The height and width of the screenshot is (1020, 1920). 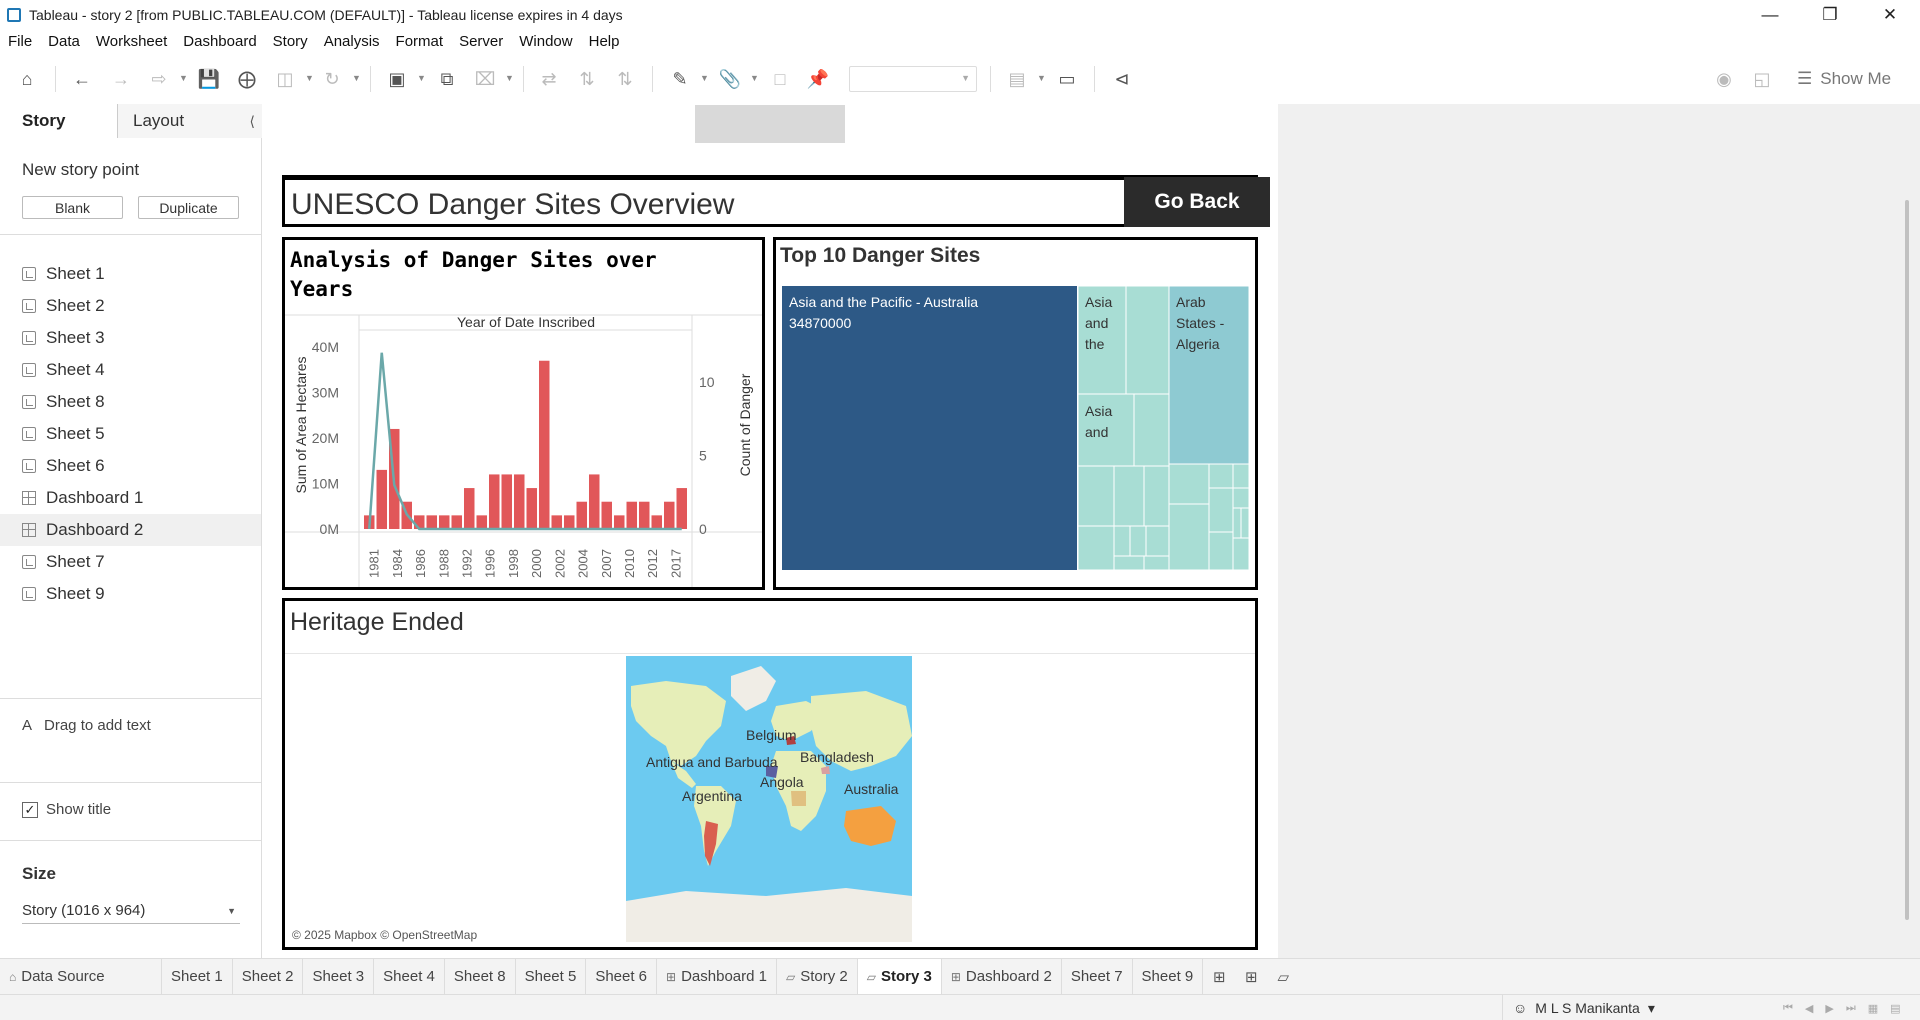 I want to click on sheet-tab: Sheet 9, so click(x=1168, y=976).